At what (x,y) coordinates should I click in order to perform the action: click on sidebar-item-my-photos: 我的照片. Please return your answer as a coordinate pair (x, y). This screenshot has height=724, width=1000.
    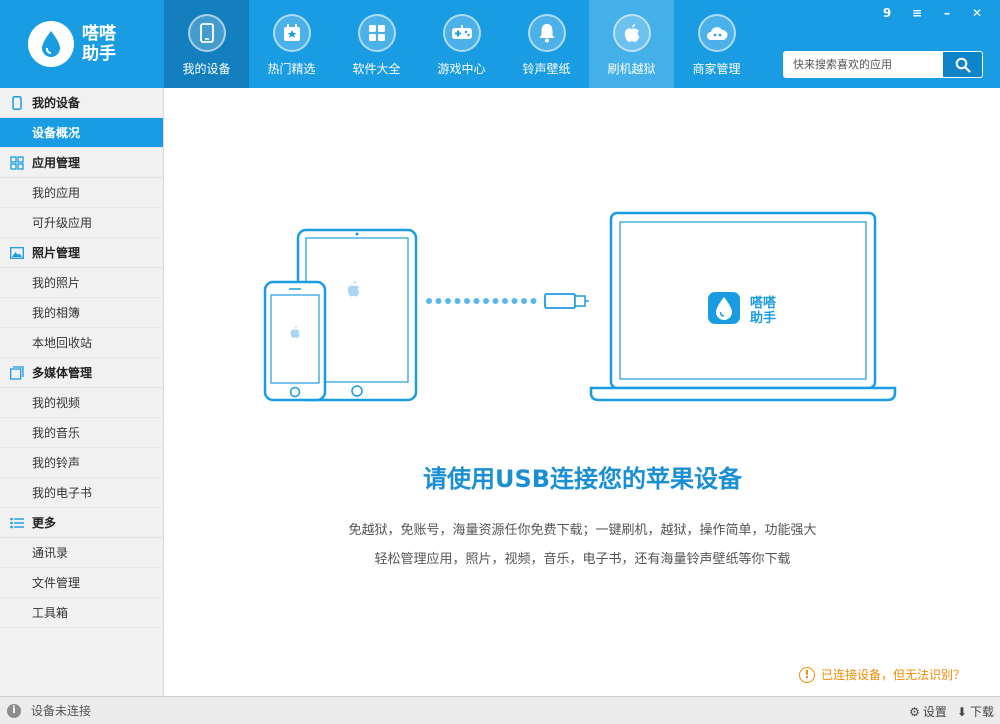
    Looking at the image, I should click on (81, 283).